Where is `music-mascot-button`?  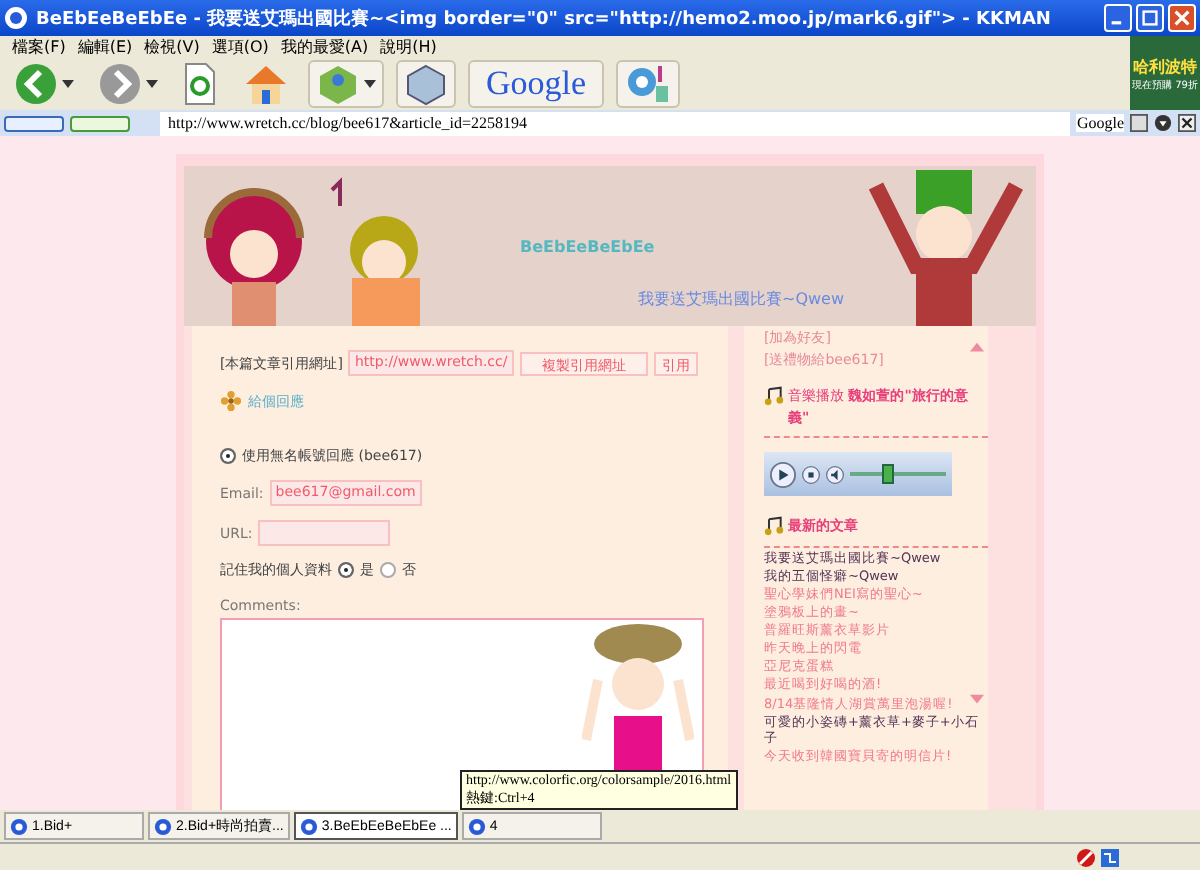
music-mascot-button is located at coordinates (648, 84).